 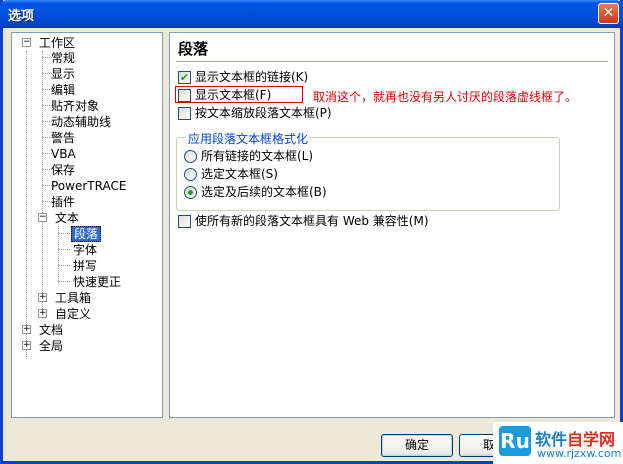 What do you see at coordinates (99, 138) in the screenshot?
I see `tree-item-warnings: 警告` at bounding box center [99, 138].